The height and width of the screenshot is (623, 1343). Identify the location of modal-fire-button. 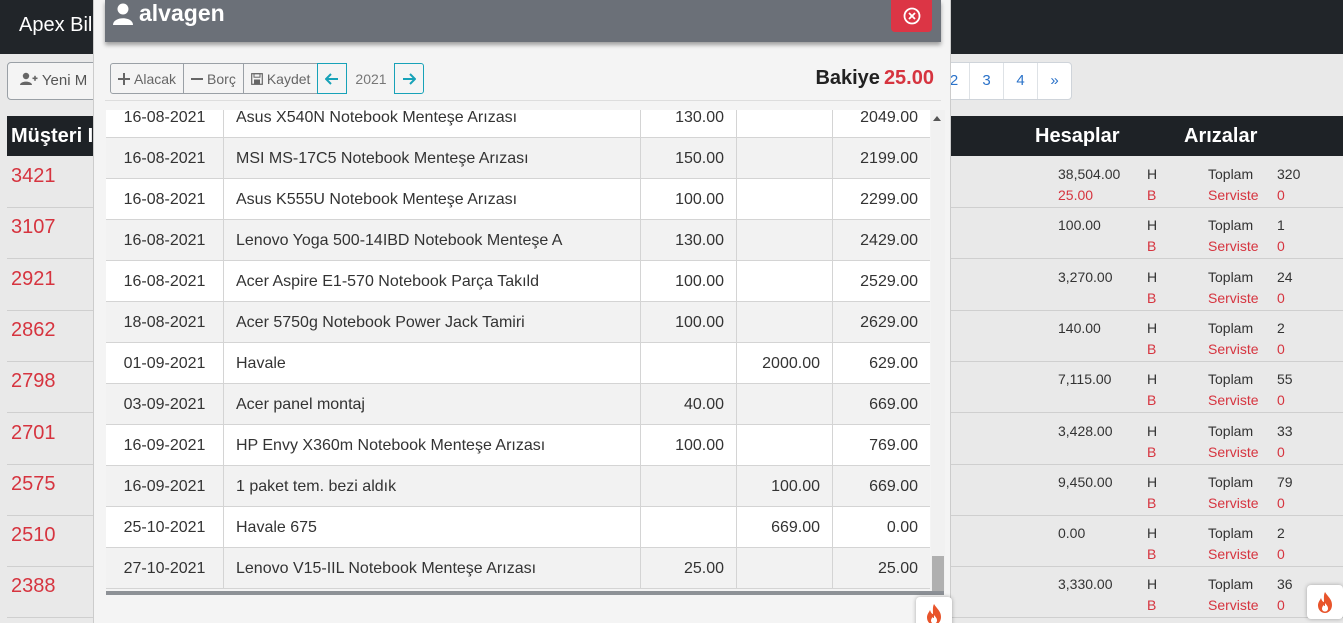
(934, 610).